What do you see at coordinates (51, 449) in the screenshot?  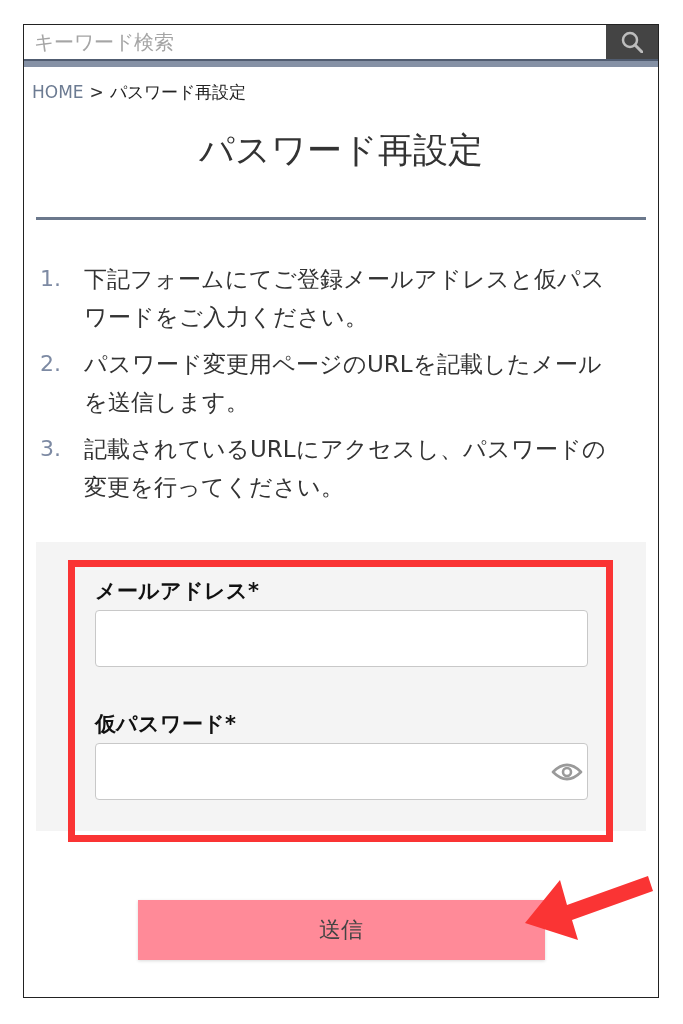 I see `step-number: 3.` at bounding box center [51, 449].